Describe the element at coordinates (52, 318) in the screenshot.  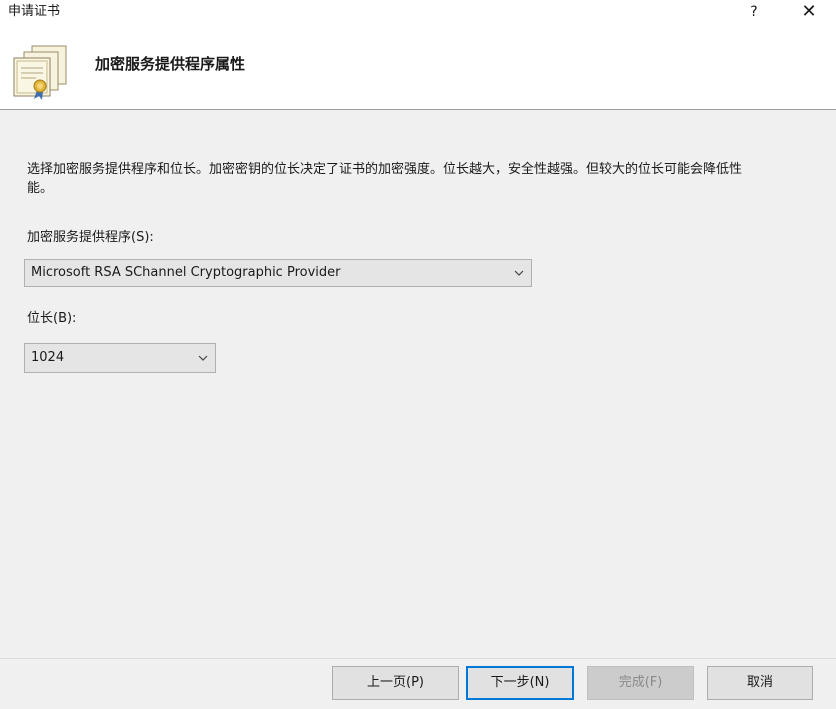
I see `keylen-label: 位长(B):` at that location.